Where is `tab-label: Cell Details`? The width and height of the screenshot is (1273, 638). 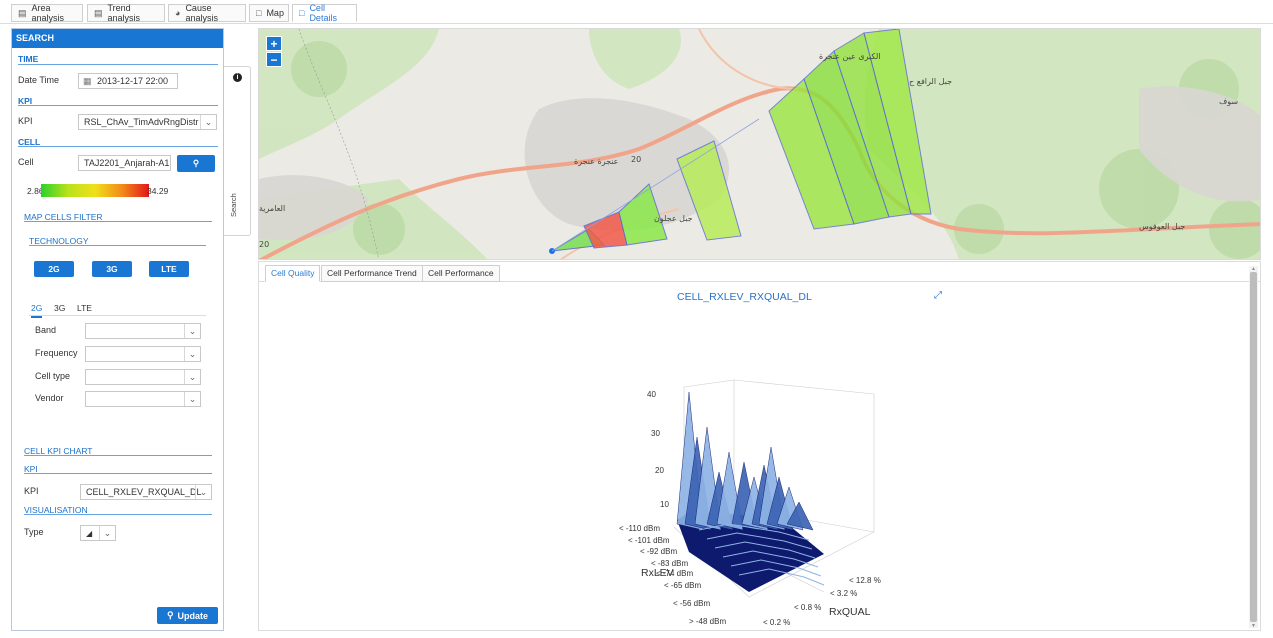
tab-label: Cell Details is located at coordinates (323, 13).